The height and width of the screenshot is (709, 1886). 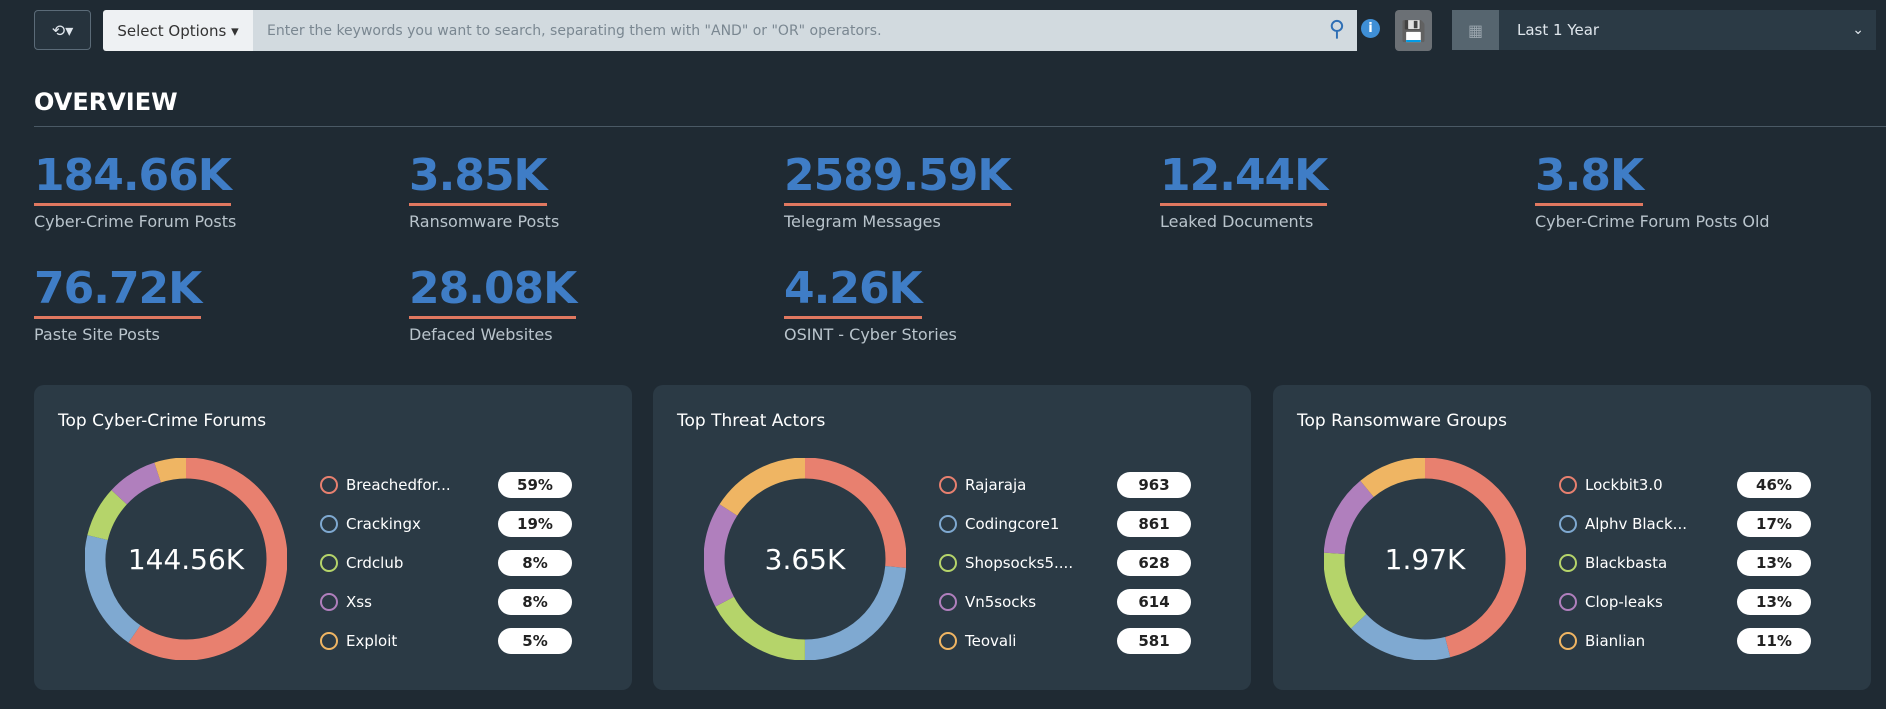 What do you see at coordinates (1774, 524) in the screenshot?
I see `legend-value-badge: 17%` at bounding box center [1774, 524].